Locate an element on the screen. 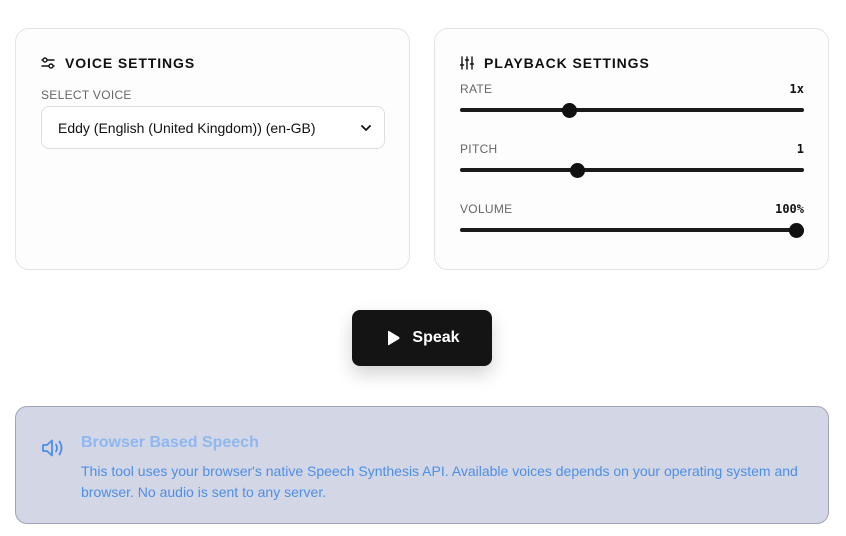 This screenshot has height=536, width=846. playback-settings-heading: PLAYBACK SETTINGS is located at coordinates (555, 63).